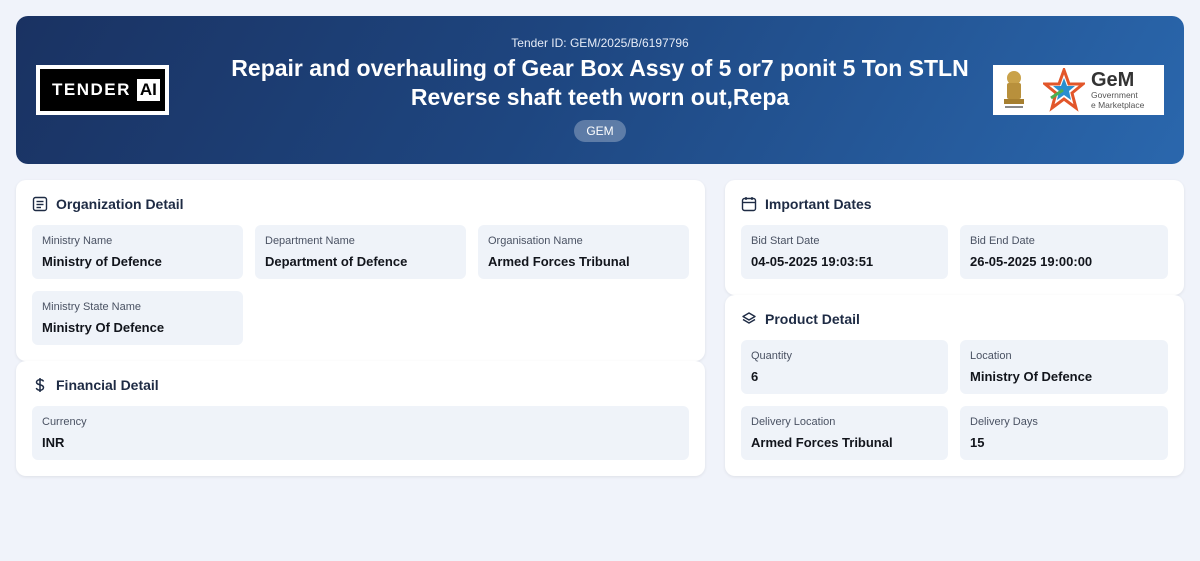 The height and width of the screenshot is (561, 1200). What do you see at coordinates (91, 89) in the screenshot?
I see `logo-word: TENDER` at bounding box center [91, 89].